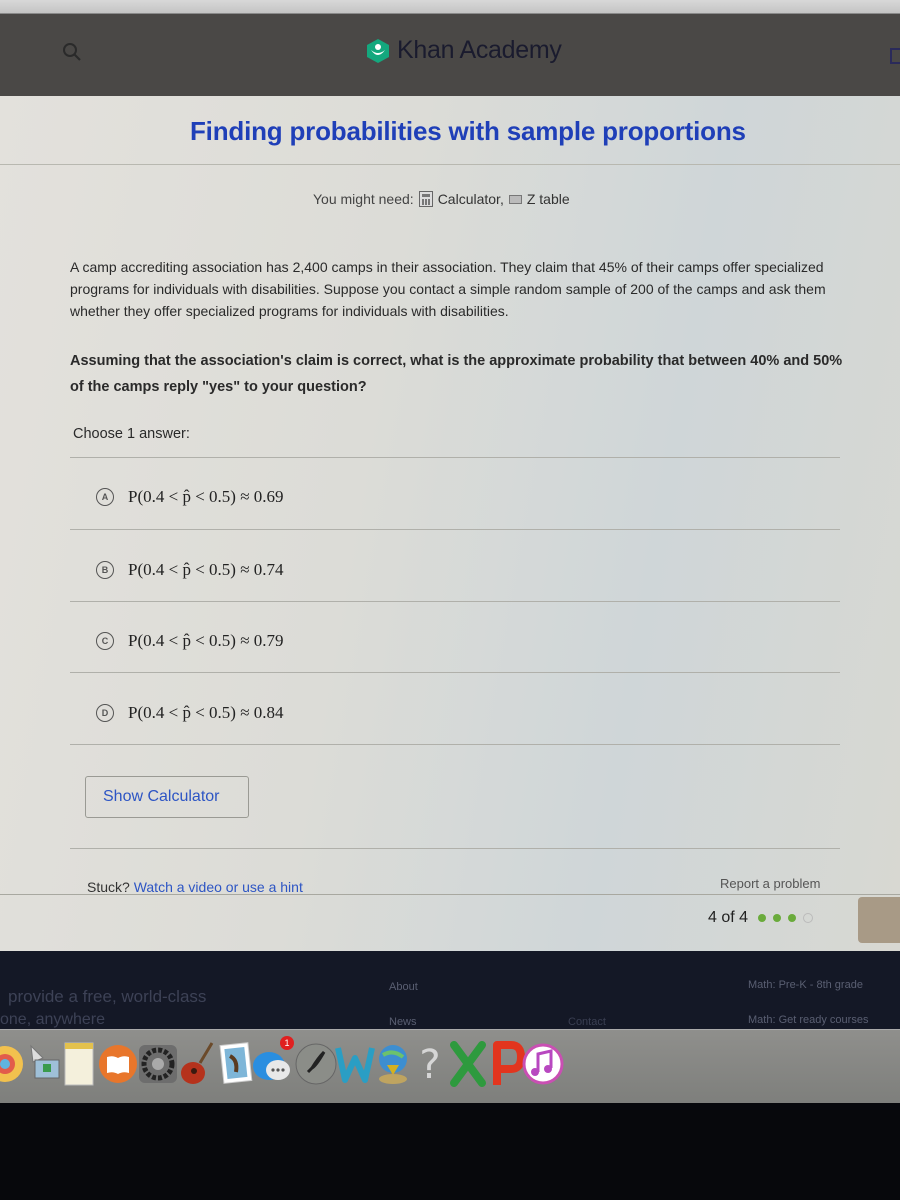 The width and height of the screenshot is (900, 1200). Describe the element at coordinates (425, 199) in the screenshot. I see `calculator-icon` at that location.